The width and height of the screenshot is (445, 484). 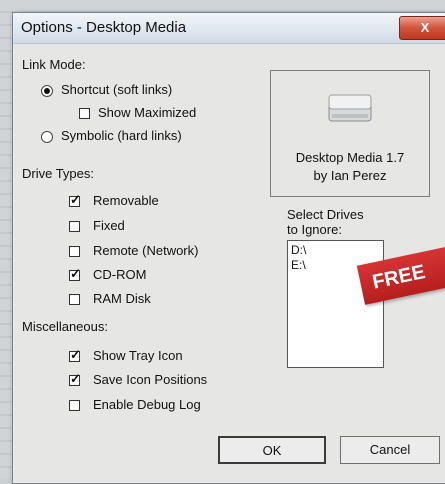 What do you see at coordinates (150, 379) in the screenshot?
I see `save-icon-positions-label: Save Icon Positions` at bounding box center [150, 379].